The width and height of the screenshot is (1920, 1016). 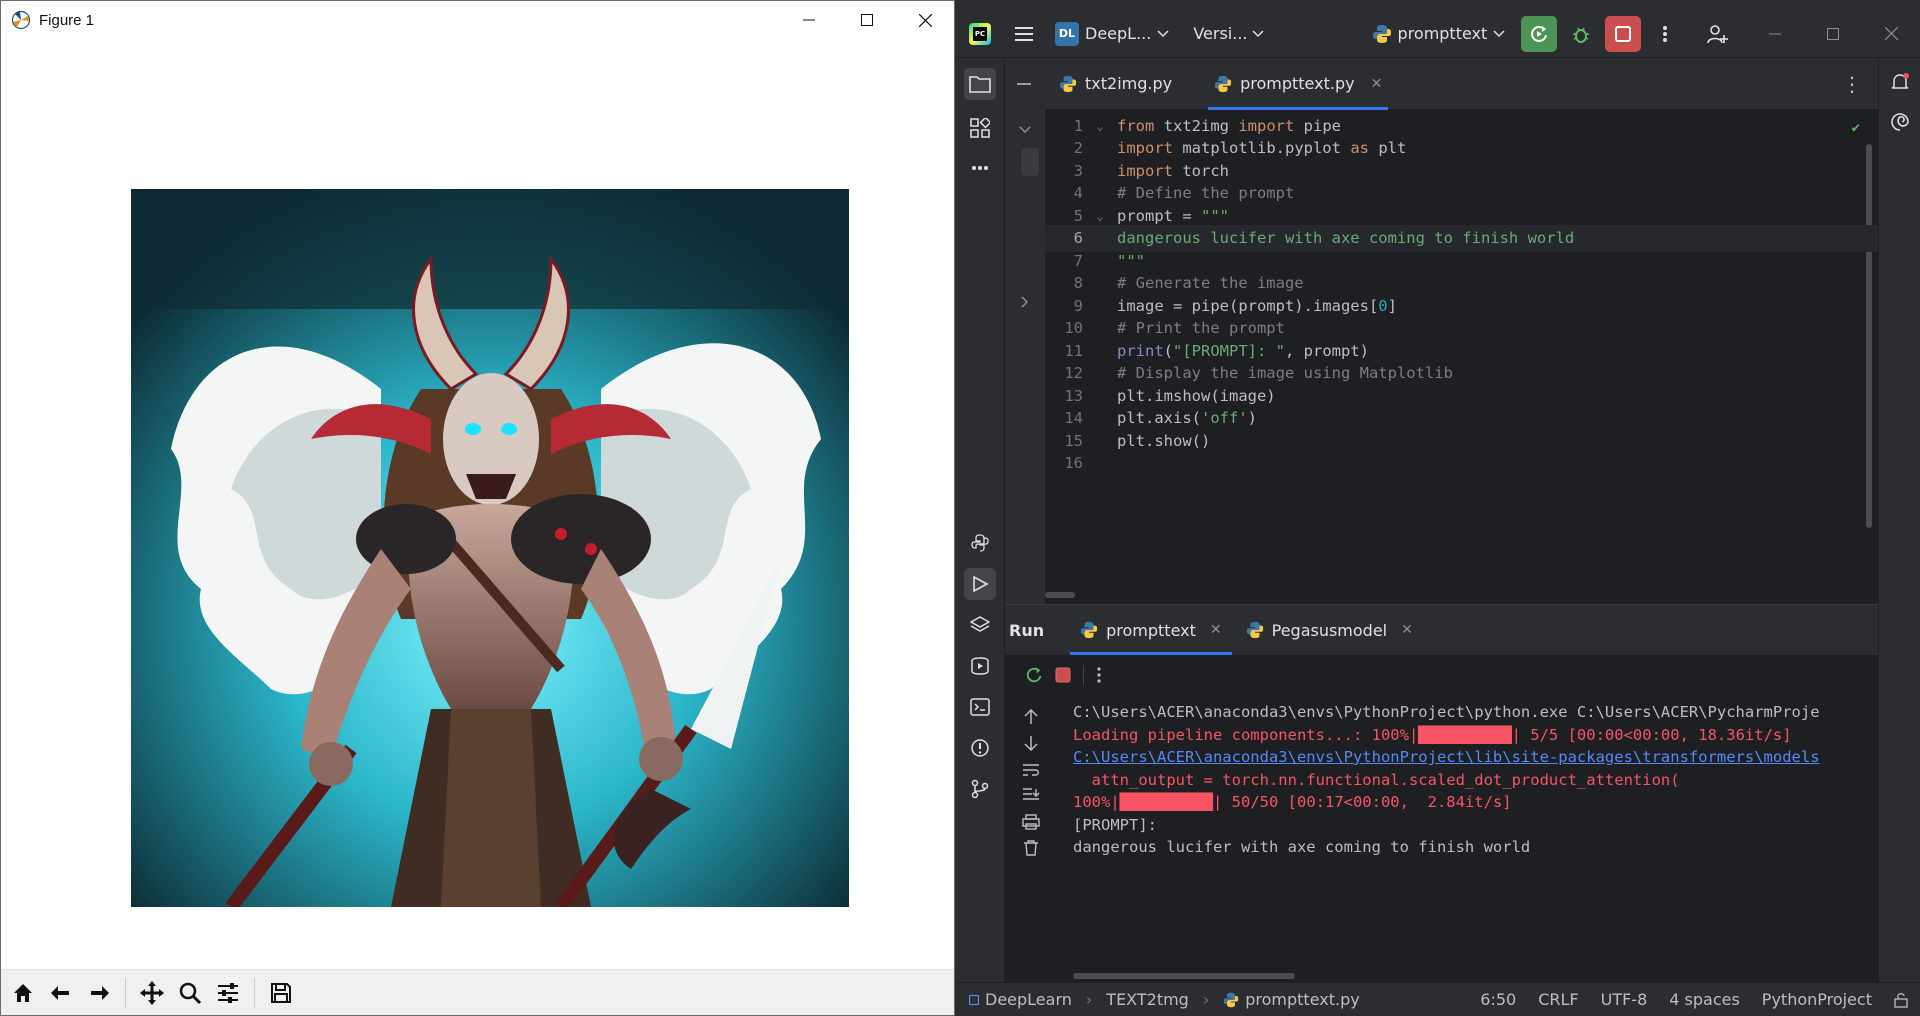 I want to click on pan-button, so click(x=152, y=993).